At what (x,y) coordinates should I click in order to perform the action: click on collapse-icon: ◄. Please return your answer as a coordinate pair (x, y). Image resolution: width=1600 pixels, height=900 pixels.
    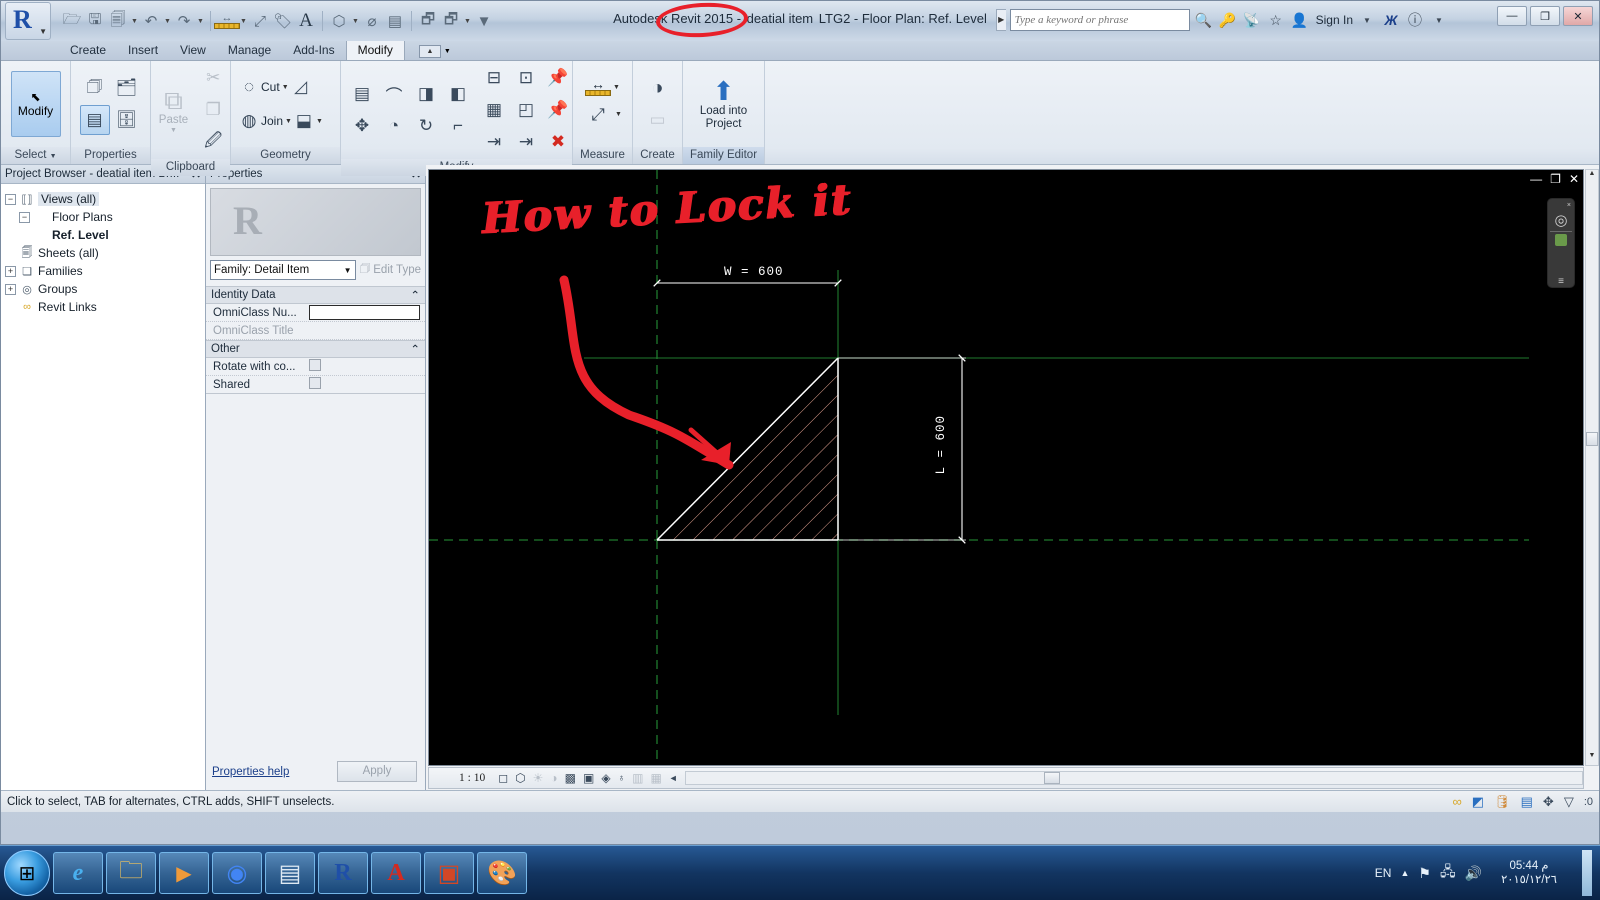
    Looking at the image, I should click on (673, 778).